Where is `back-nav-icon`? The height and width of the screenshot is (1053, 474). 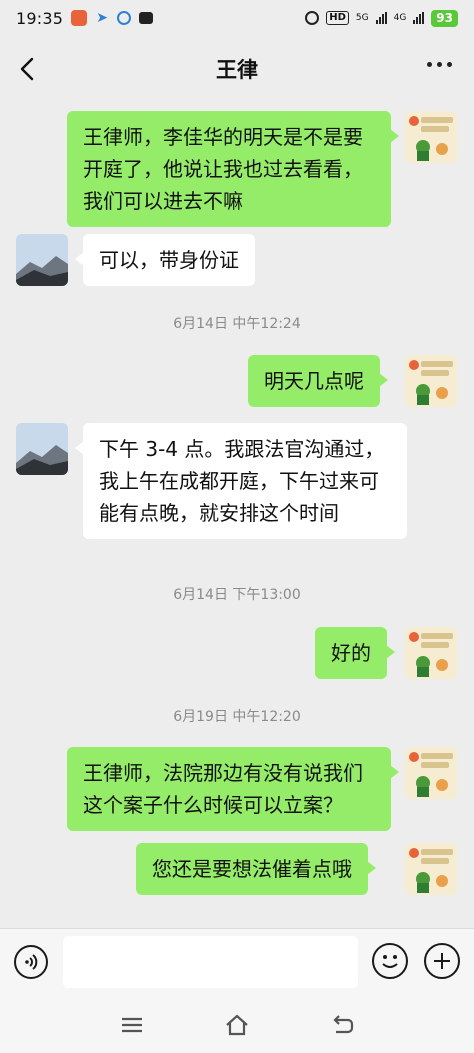 back-nav-icon is located at coordinates (342, 1025).